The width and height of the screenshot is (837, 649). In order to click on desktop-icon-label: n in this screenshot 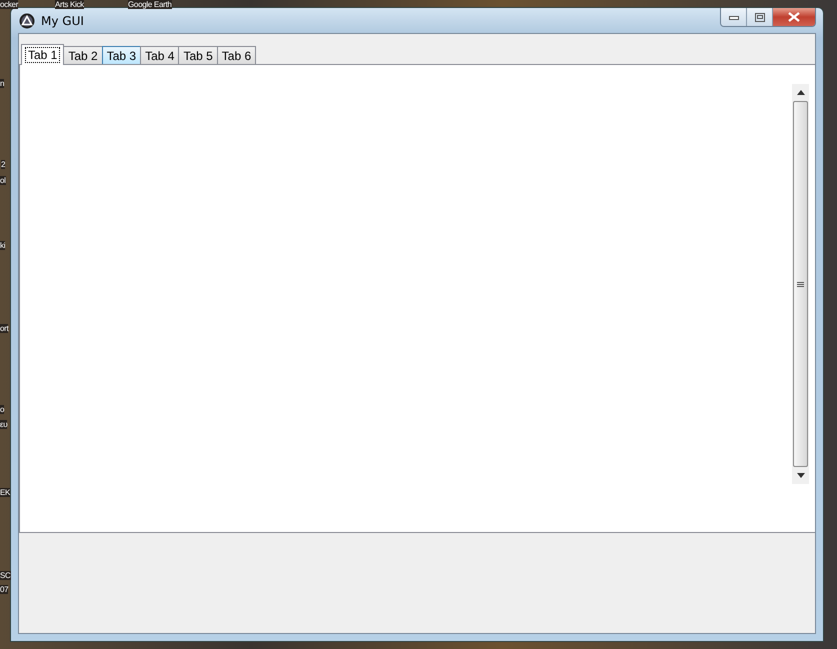, I will do `click(2, 83)`.